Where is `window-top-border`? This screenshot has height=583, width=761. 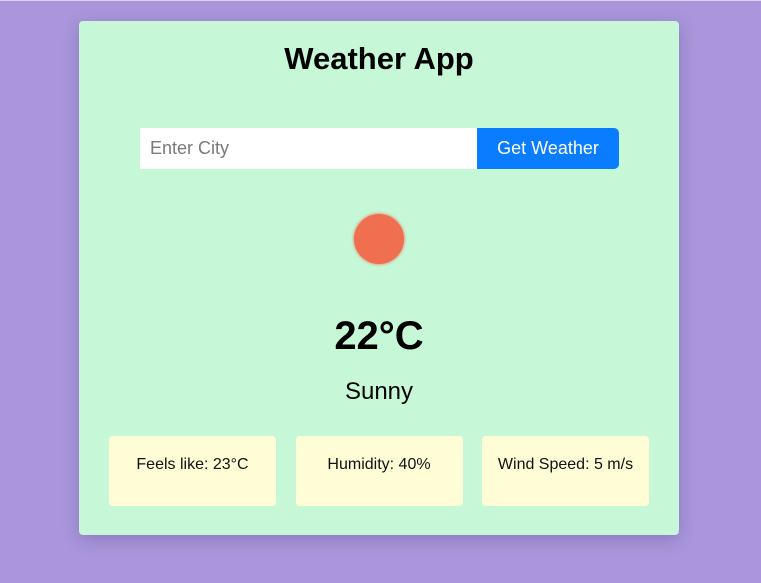
window-top-border is located at coordinates (380, 0).